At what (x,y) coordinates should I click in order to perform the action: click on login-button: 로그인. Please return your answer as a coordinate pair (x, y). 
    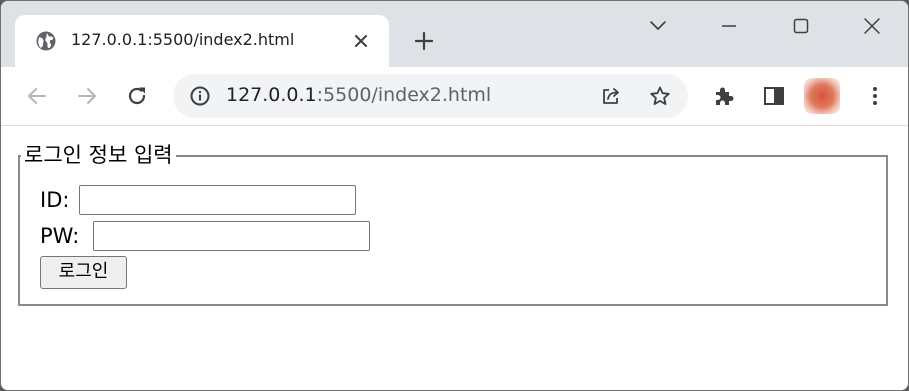
    Looking at the image, I should click on (83, 272).